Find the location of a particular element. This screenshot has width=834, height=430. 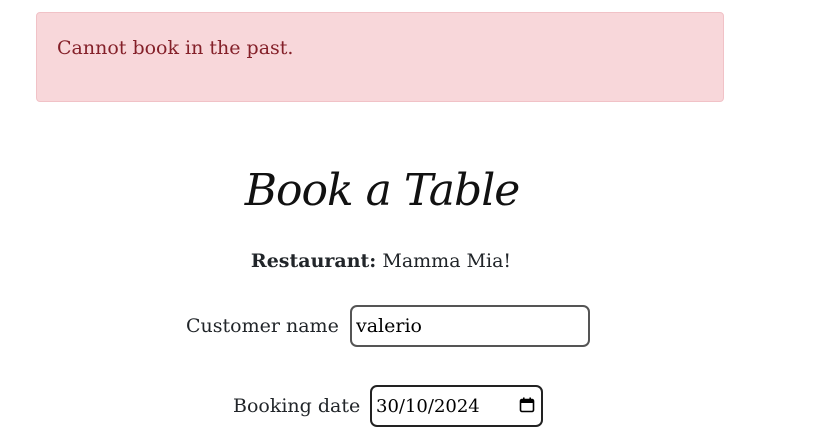

page-title: Book a Table is located at coordinates (382, 190).